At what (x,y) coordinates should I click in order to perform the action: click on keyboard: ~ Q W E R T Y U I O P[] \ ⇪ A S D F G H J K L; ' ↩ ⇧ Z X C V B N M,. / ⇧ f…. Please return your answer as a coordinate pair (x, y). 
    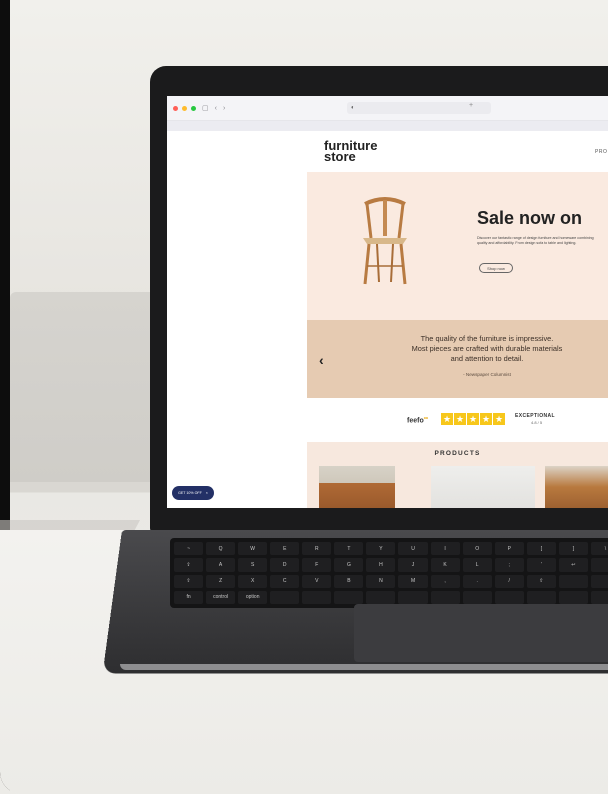
    Looking at the image, I should click on (389, 573).